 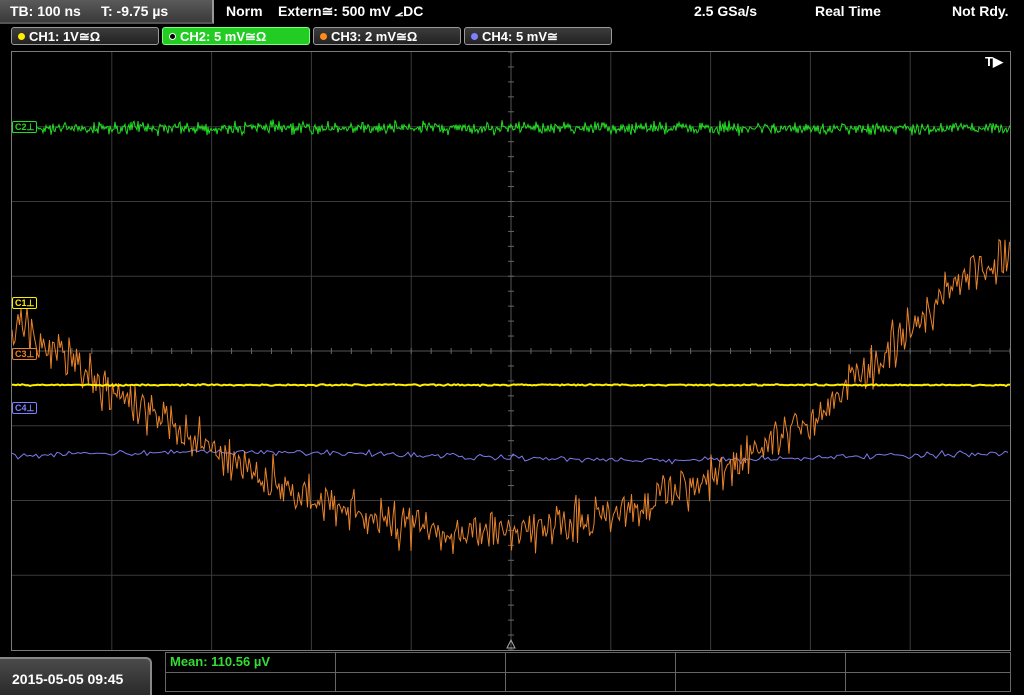 I want to click on channel-1-label: CH1: 1V≅Ω, so click(x=65, y=36).